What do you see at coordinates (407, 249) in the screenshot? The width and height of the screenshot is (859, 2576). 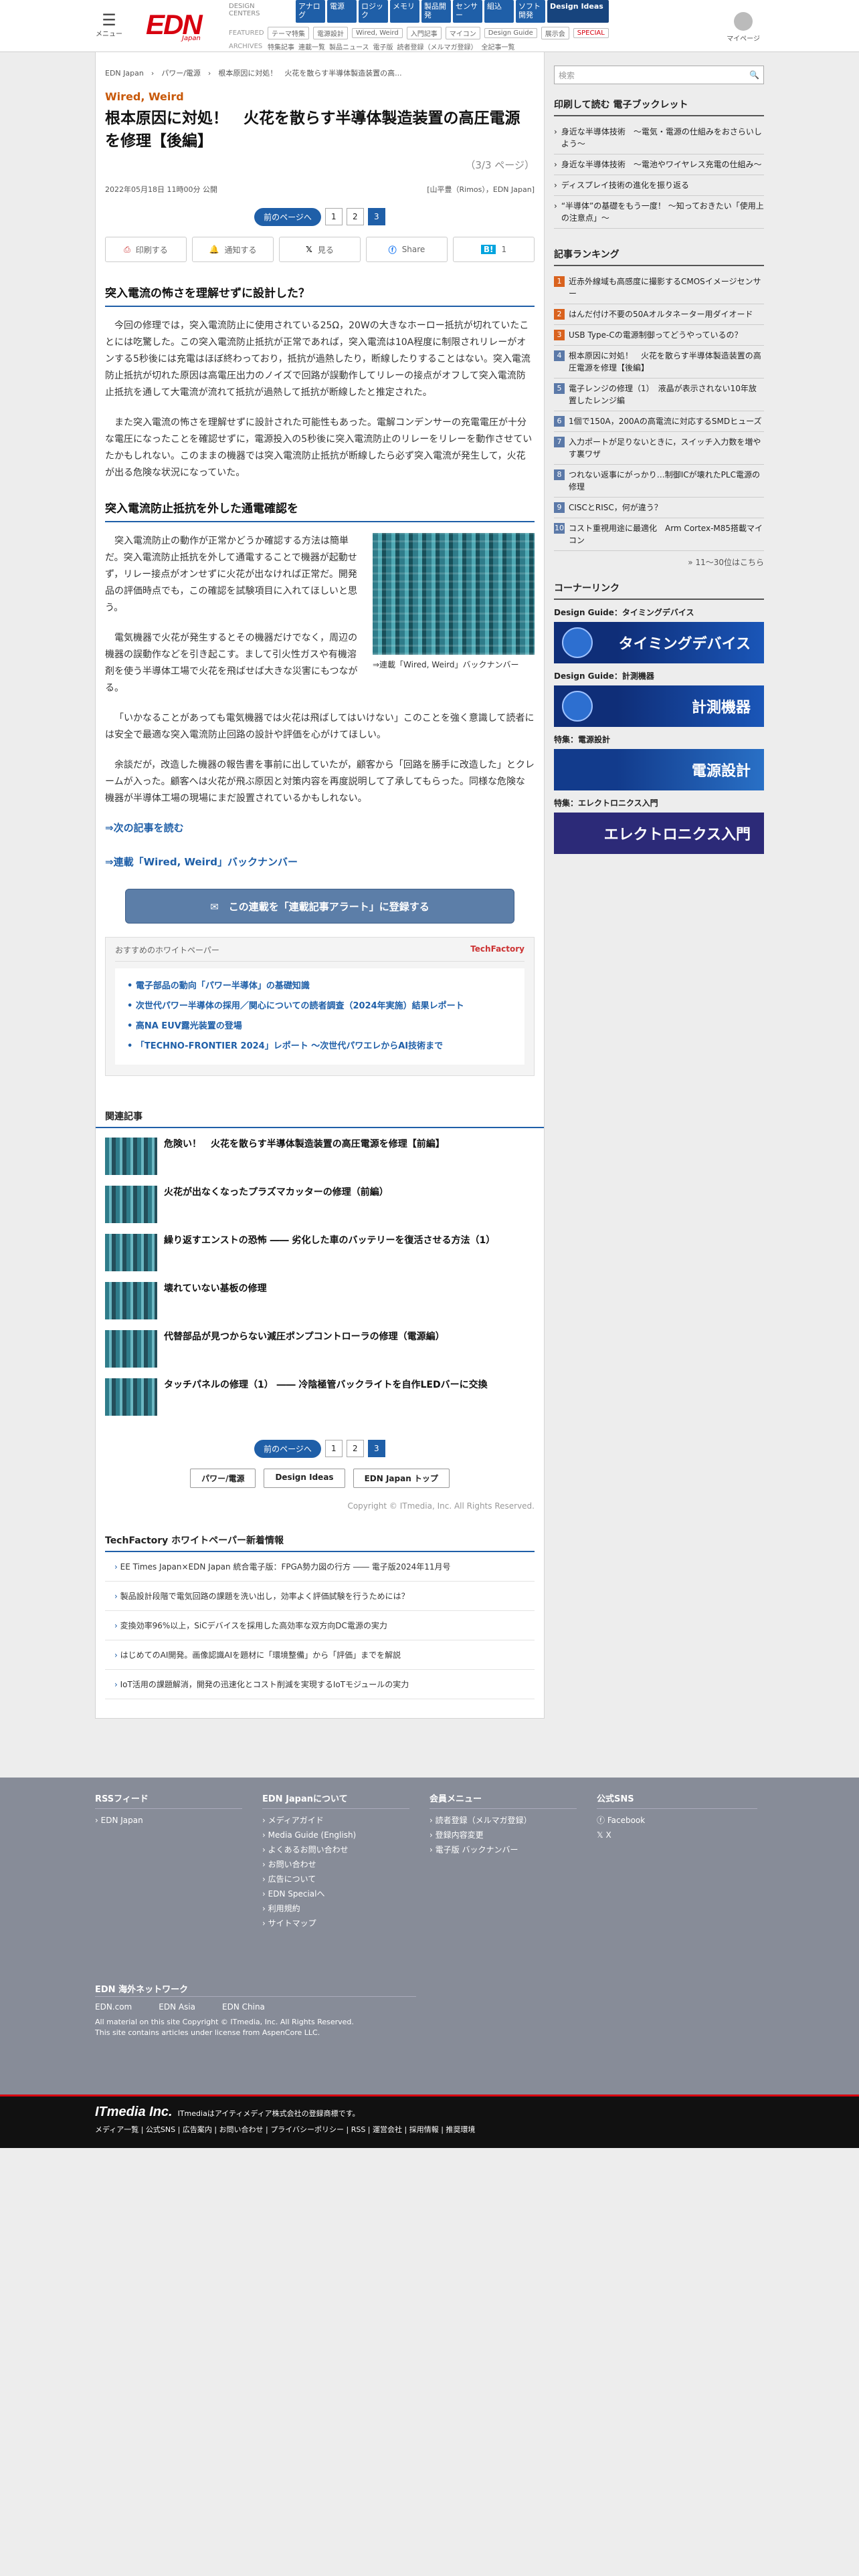 I see `facebook-share-button: ⓕ Share` at bounding box center [407, 249].